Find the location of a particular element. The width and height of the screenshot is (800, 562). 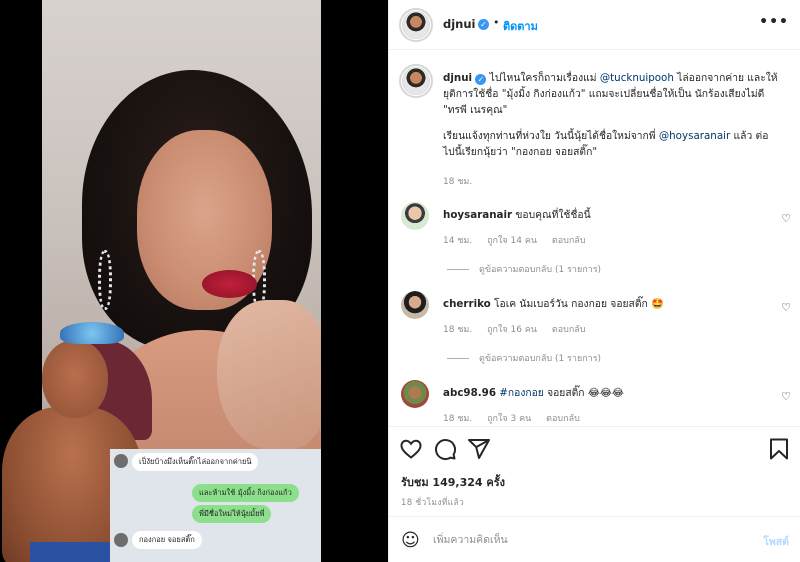

comment-body: จอยสติ๊ก 😂😂😂 is located at coordinates (583, 393).